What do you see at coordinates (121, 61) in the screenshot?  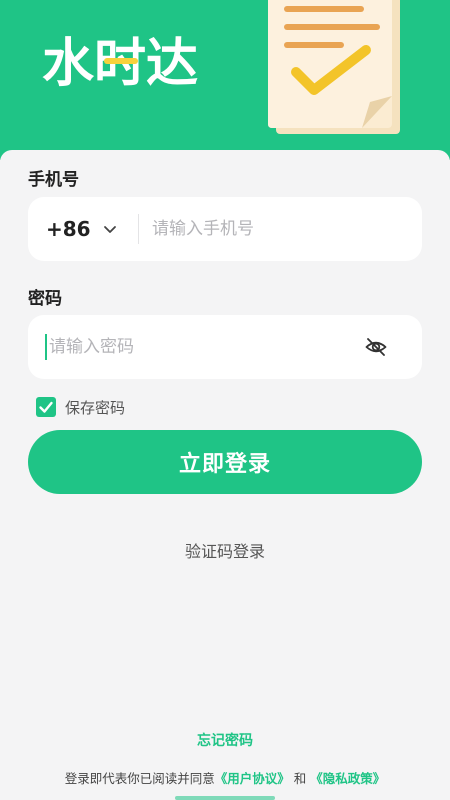 I see `logo-accent-stroke` at bounding box center [121, 61].